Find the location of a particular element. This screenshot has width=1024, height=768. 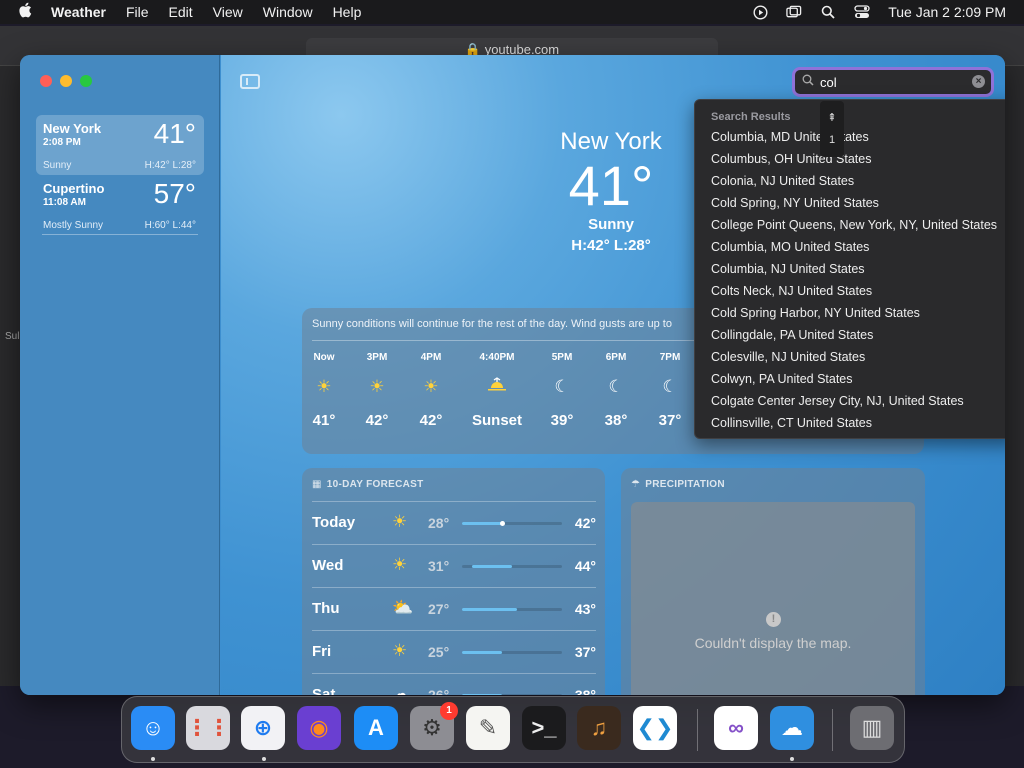

forecast-high: 37° is located at coordinates (585, 652).